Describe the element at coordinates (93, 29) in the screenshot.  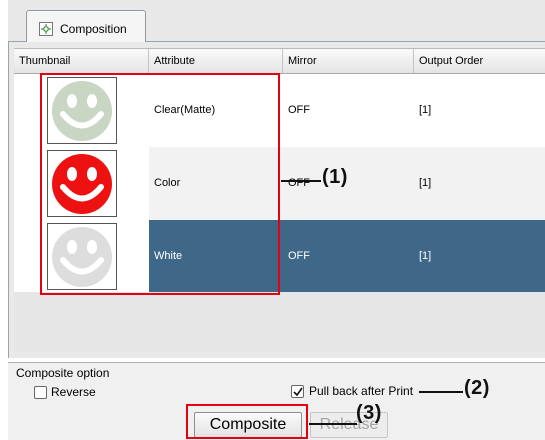
I see `tab-composition-label: Composition` at that location.